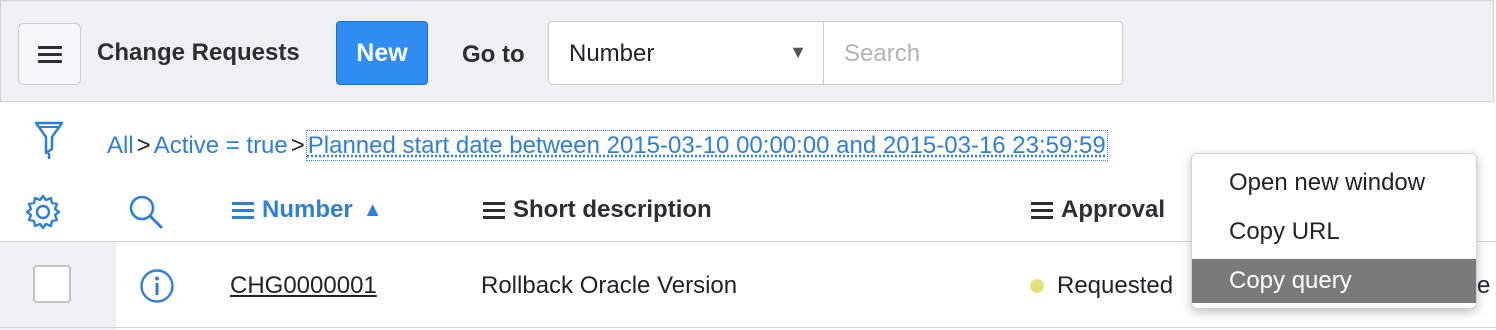 This screenshot has width=1496, height=330. Describe the element at coordinates (748, 327) in the screenshot. I see `row-divider` at that location.